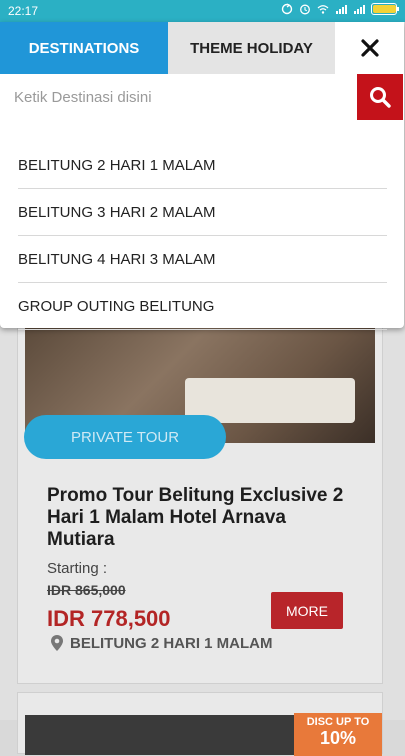 The height and width of the screenshot is (756, 405). Describe the element at coordinates (323, 9) in the screenshot. I see `wifi-icon` at that location.